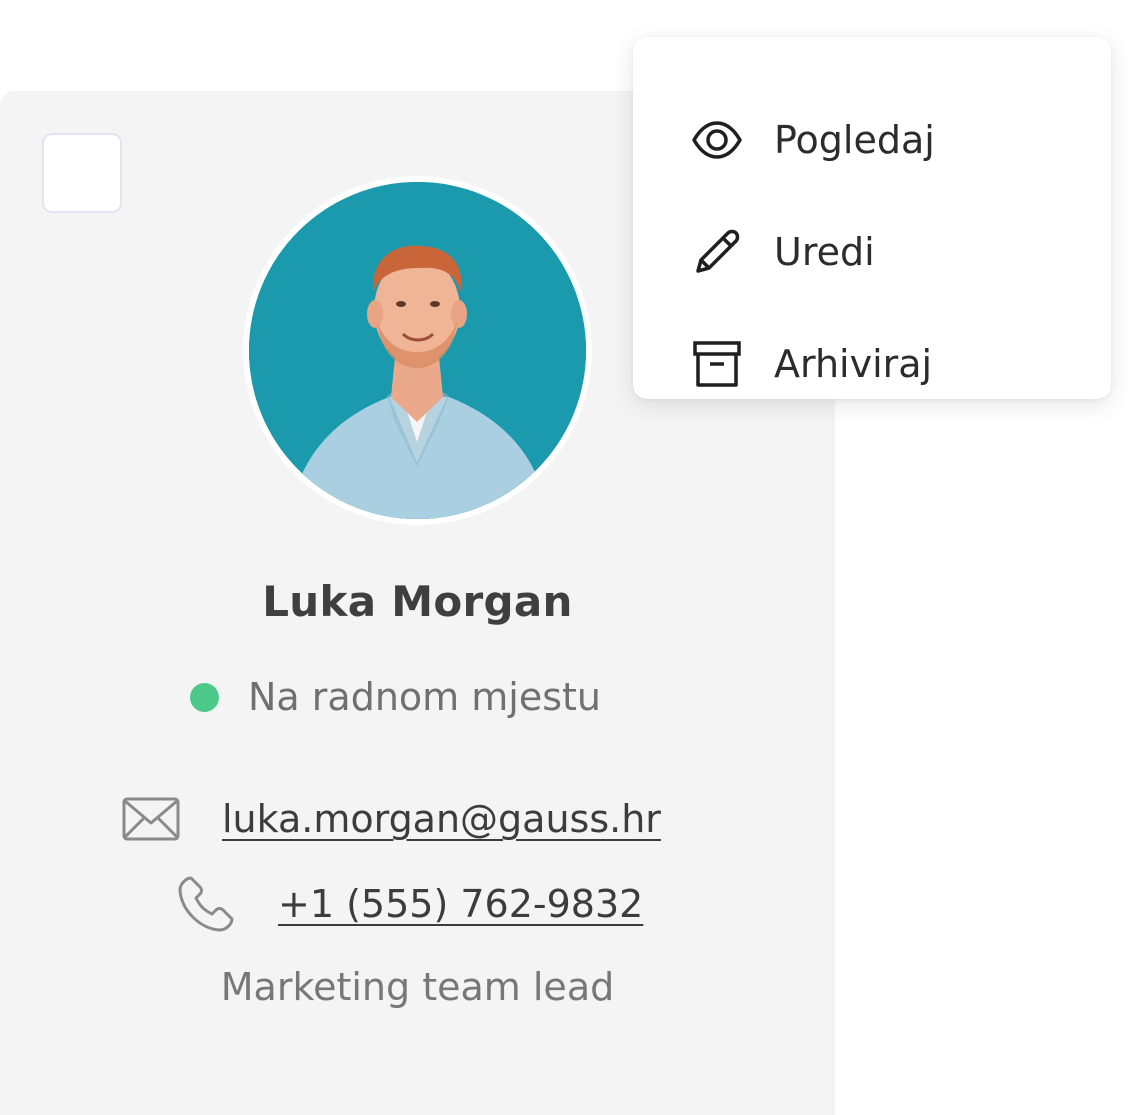 The width and height of the screenshot is (1147, 1115). What do you see at coordinates (151, 819) in the screenshot?
I see `envelope-icon` at bounding box center [151, 819].